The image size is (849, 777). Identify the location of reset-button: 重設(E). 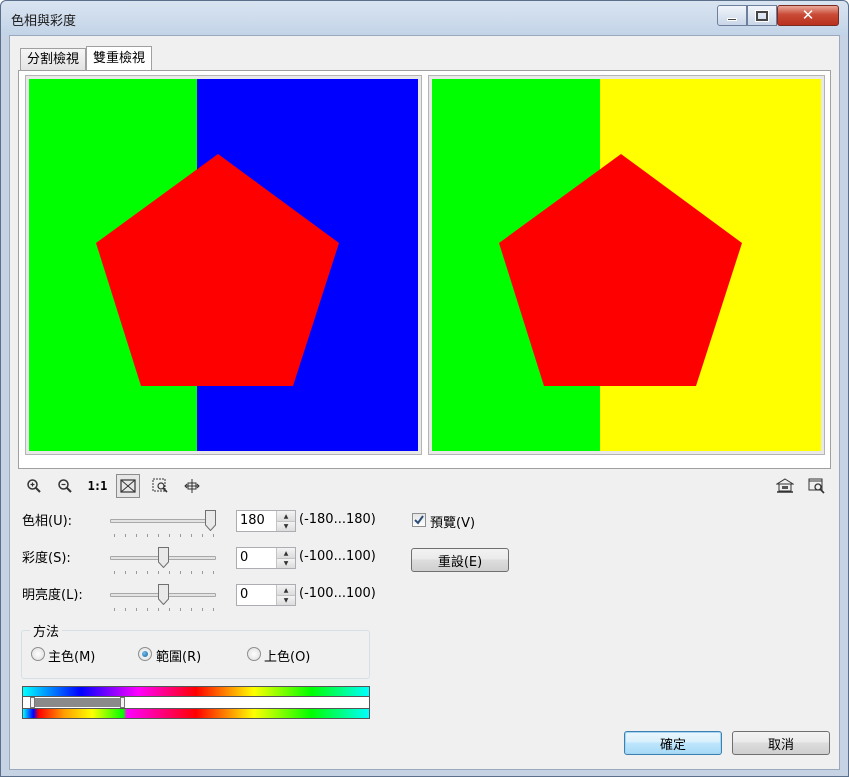
(460, 560).